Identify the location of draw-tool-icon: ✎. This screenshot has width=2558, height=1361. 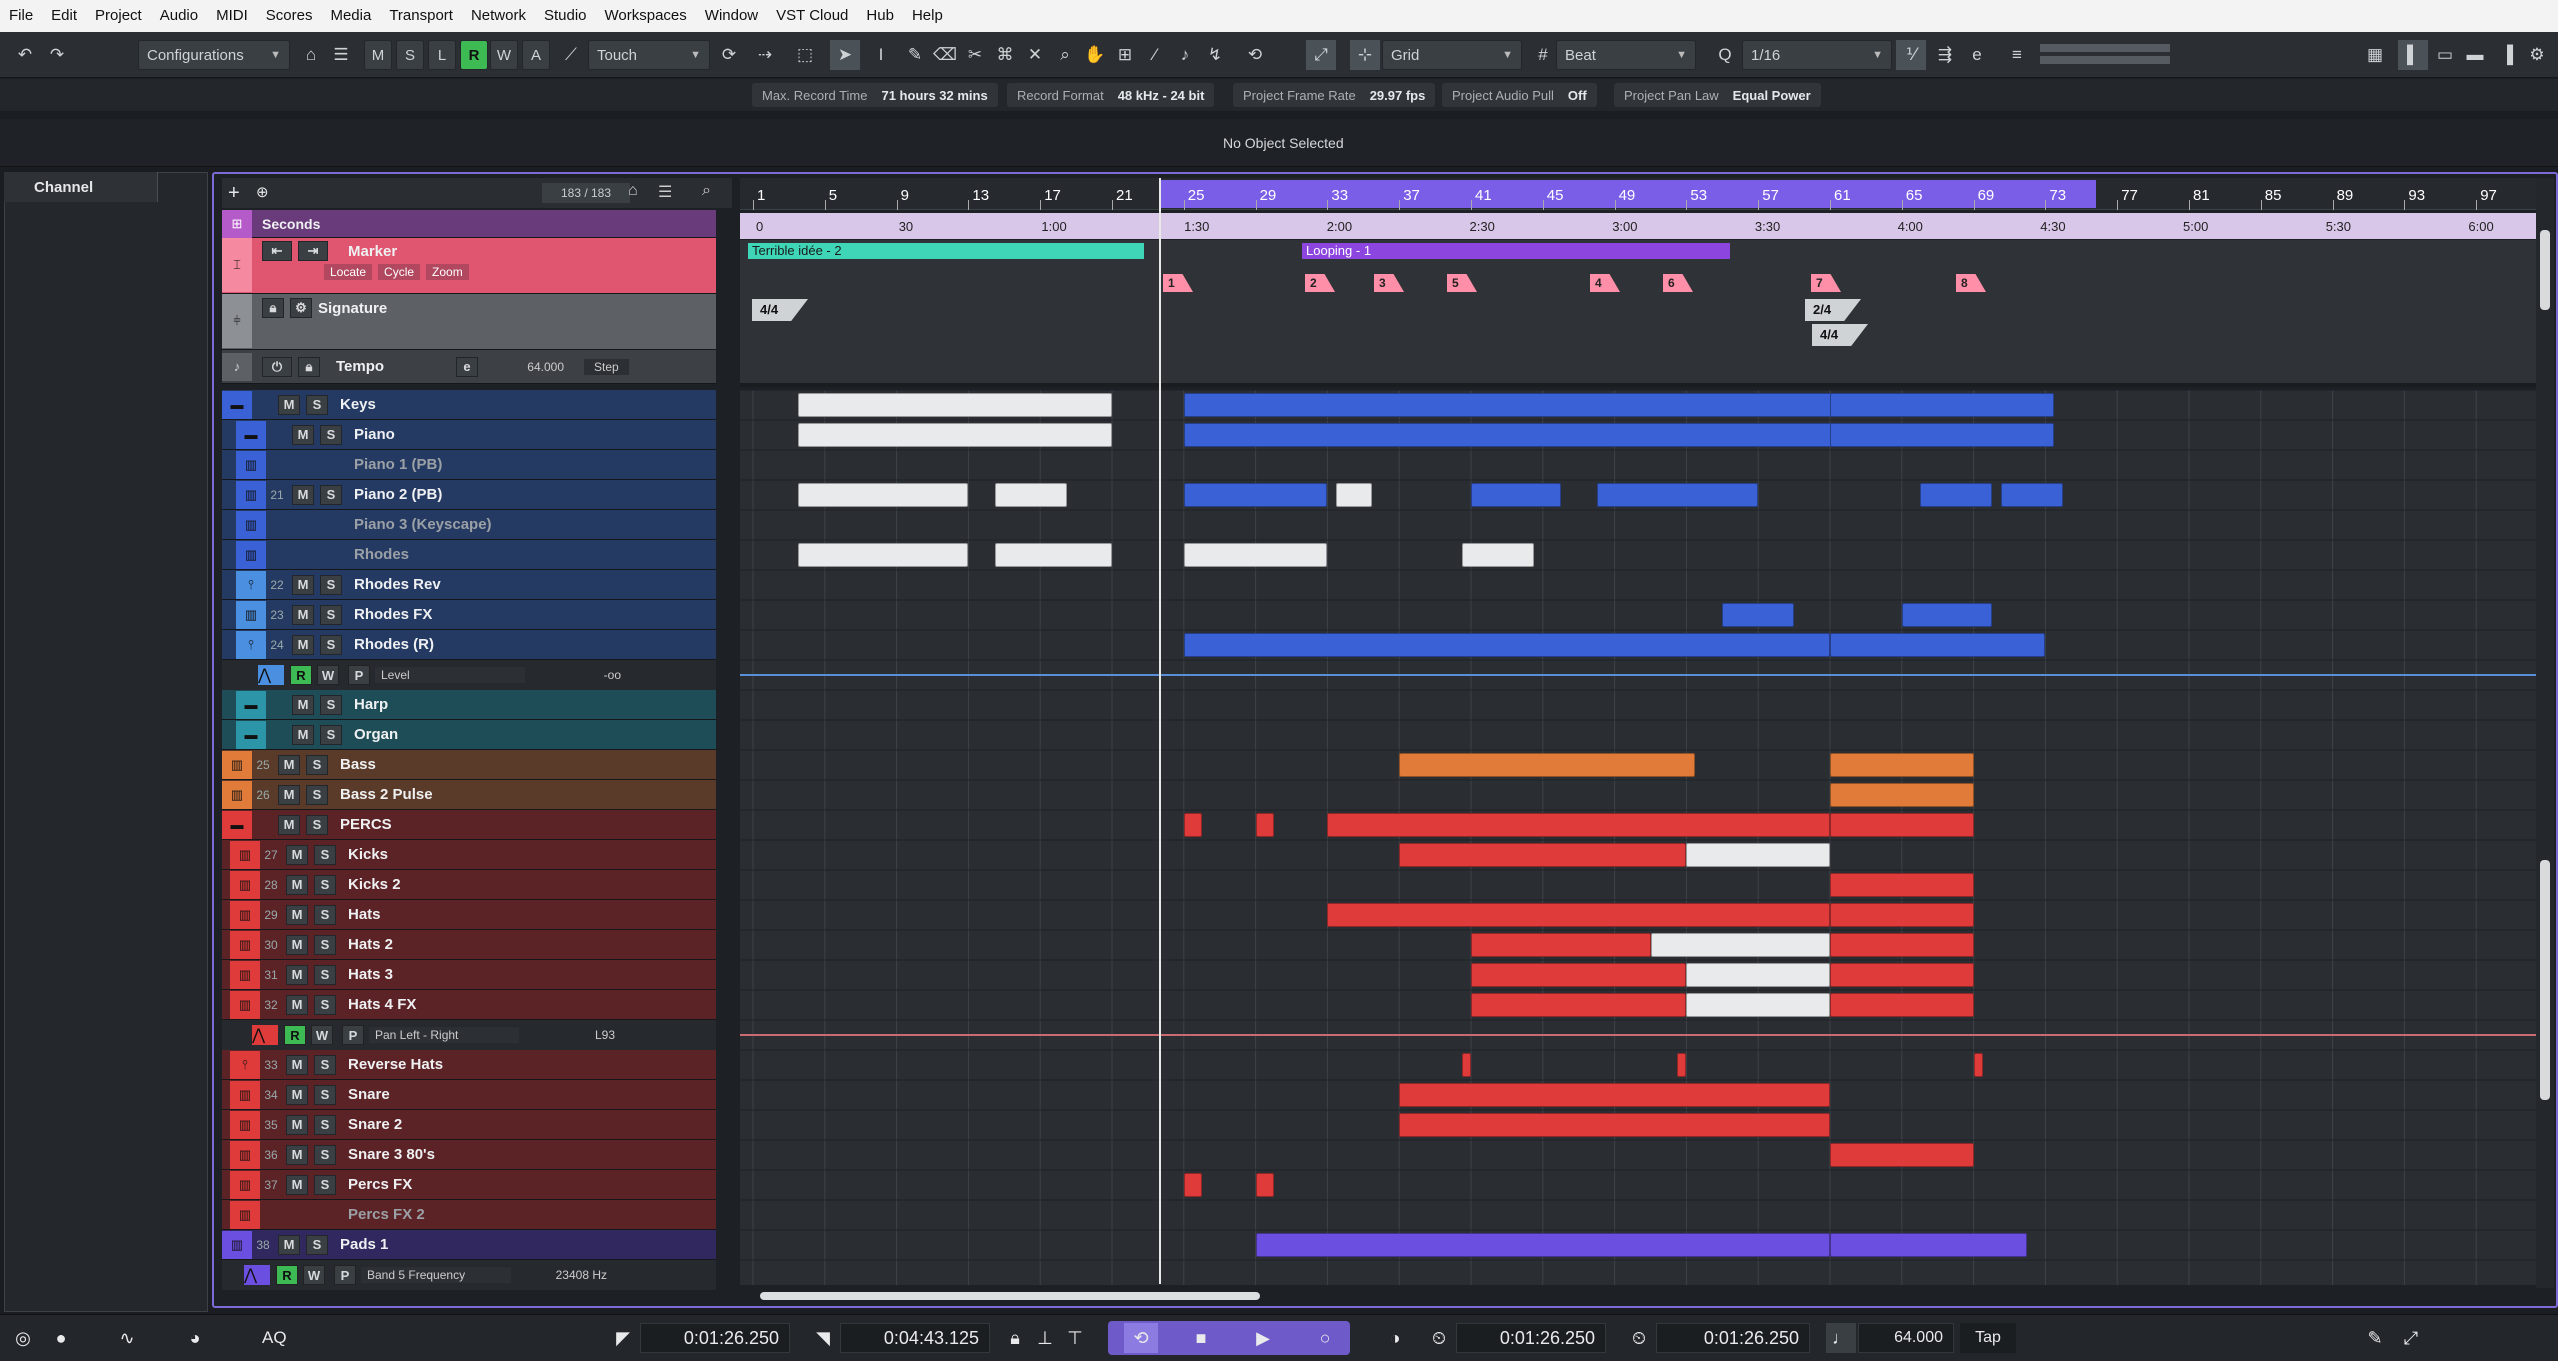
(915, 55).